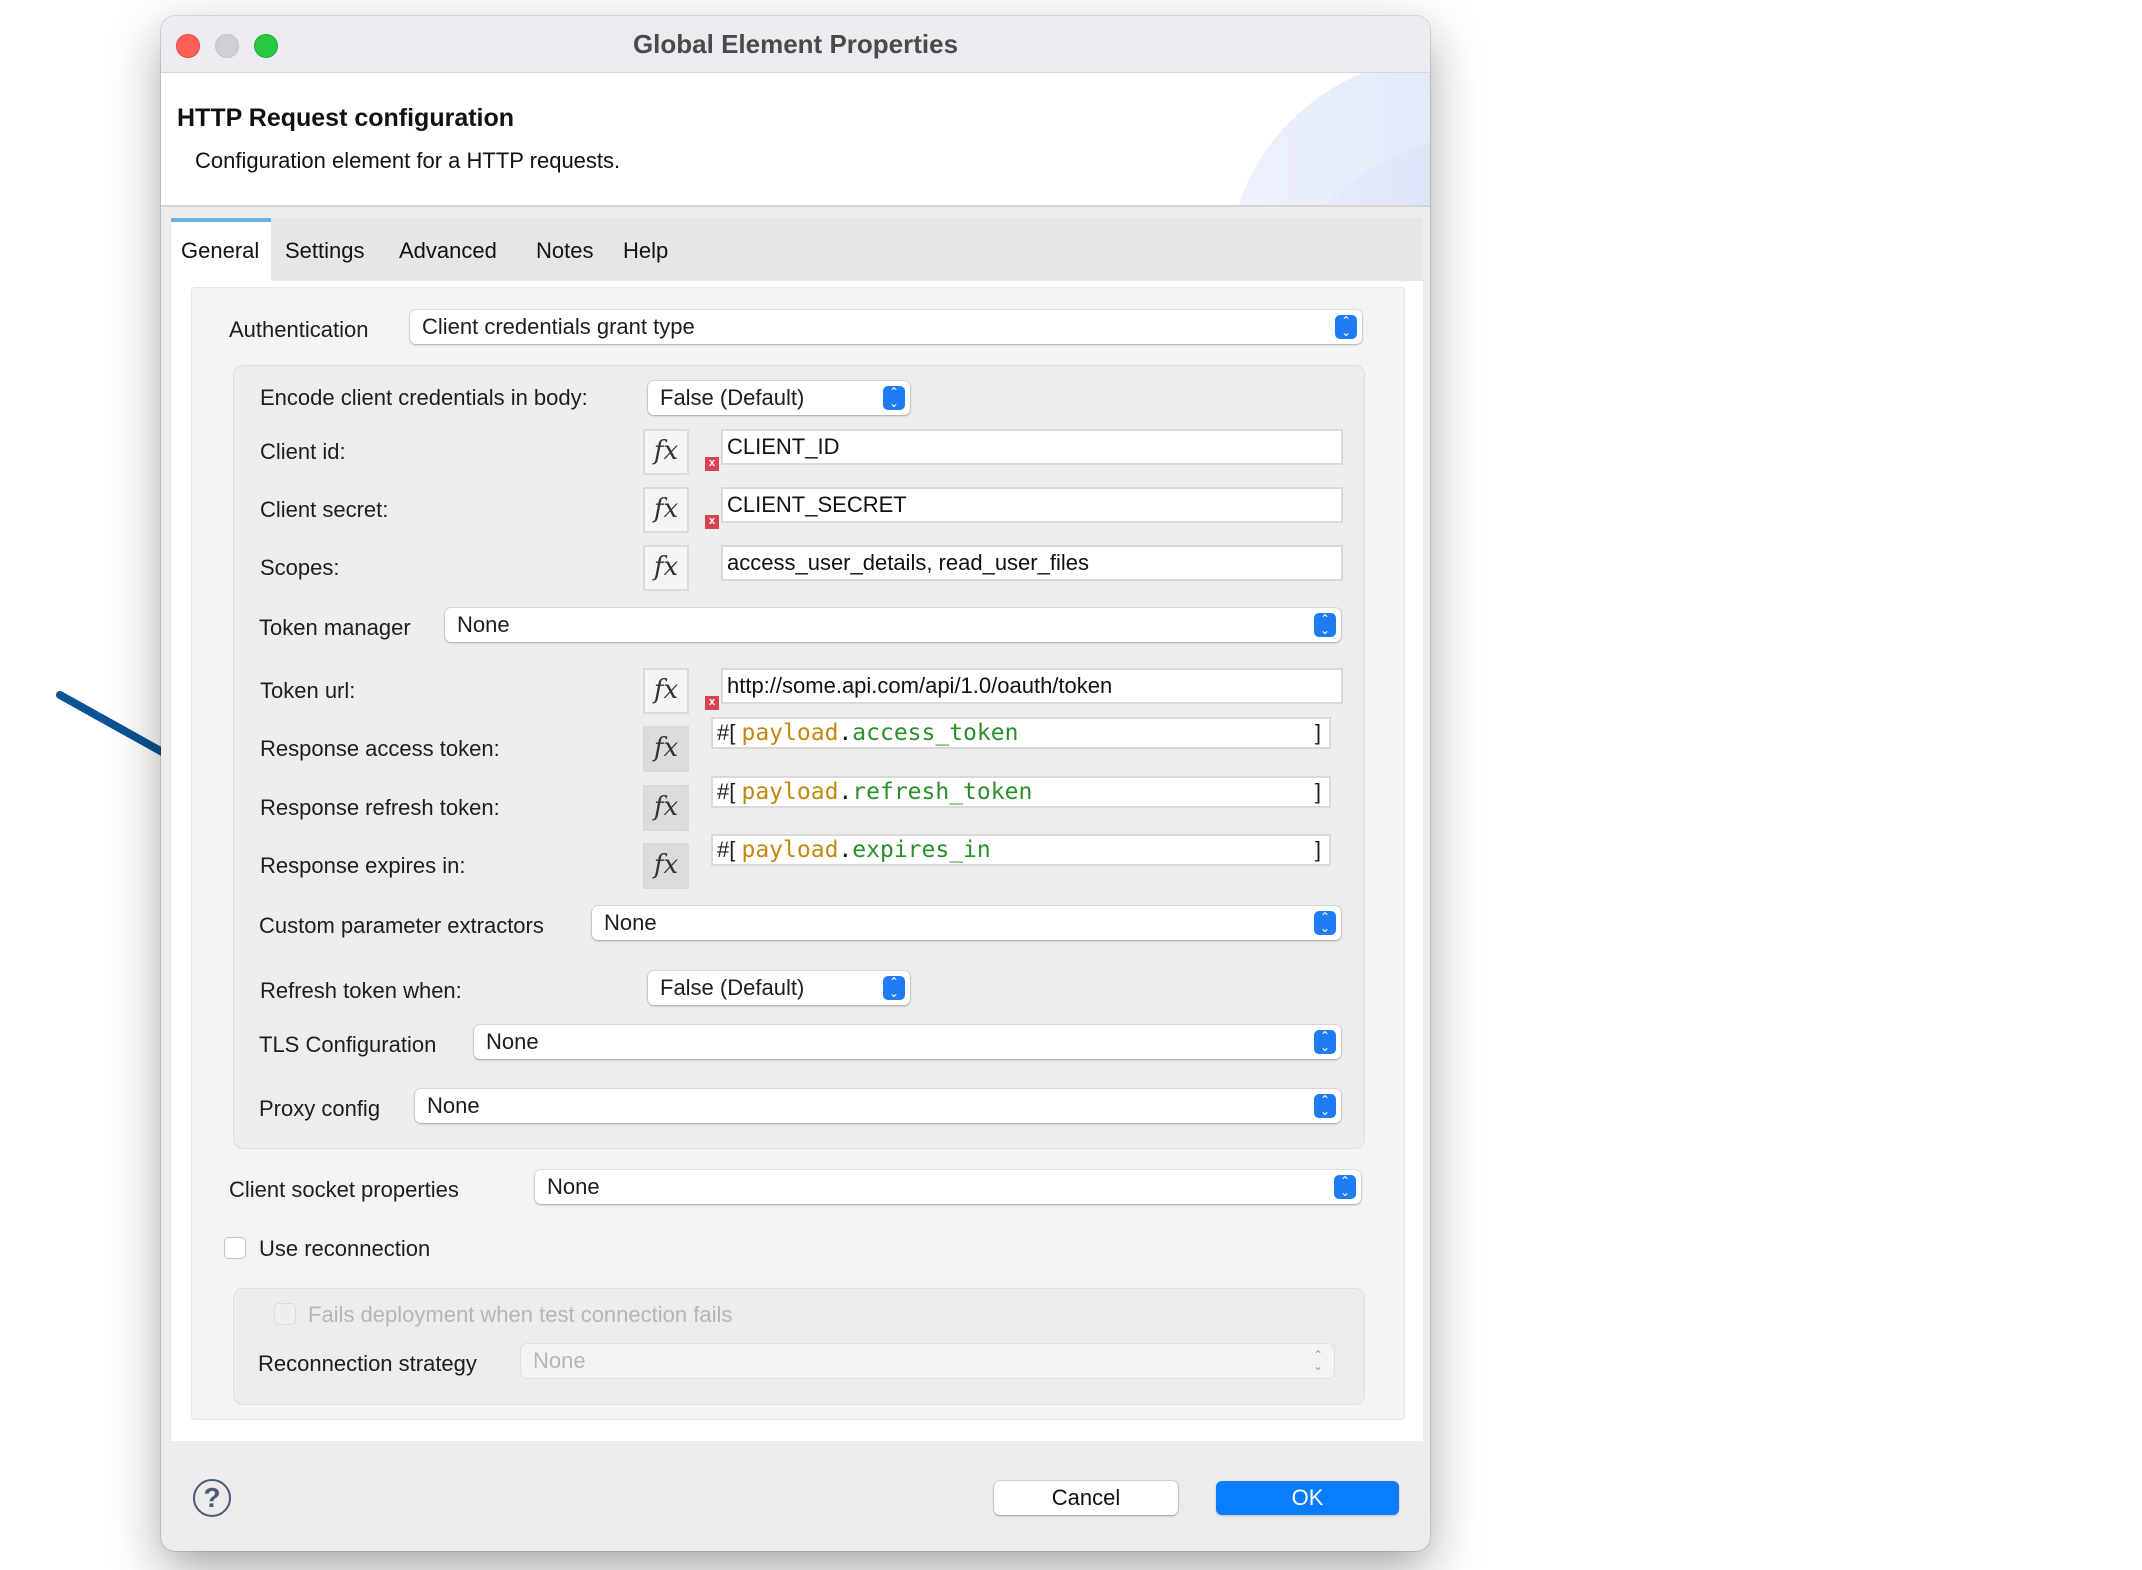  Describe the element at coordinates (483, 624) in the screenshot. I see `token-manager-value: None` at that location.